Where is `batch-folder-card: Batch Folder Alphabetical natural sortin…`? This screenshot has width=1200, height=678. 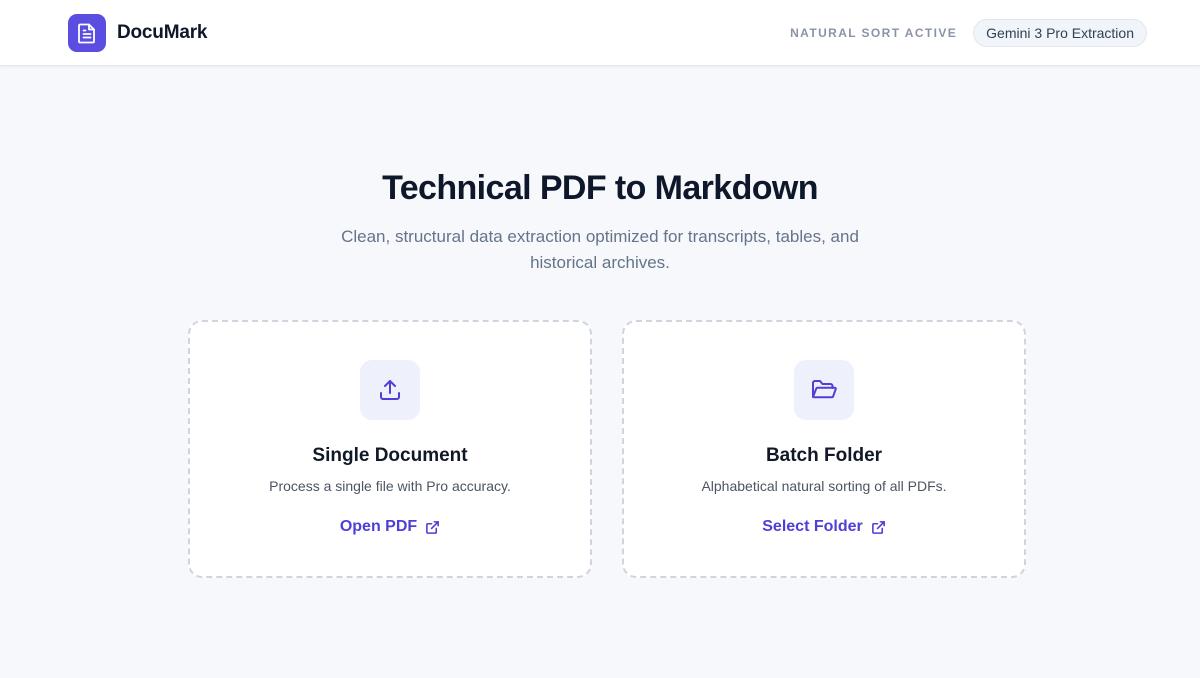 batch-folder-card: Batch Folder Alphabetical natural sortin… is located at coordinates (824, 449).